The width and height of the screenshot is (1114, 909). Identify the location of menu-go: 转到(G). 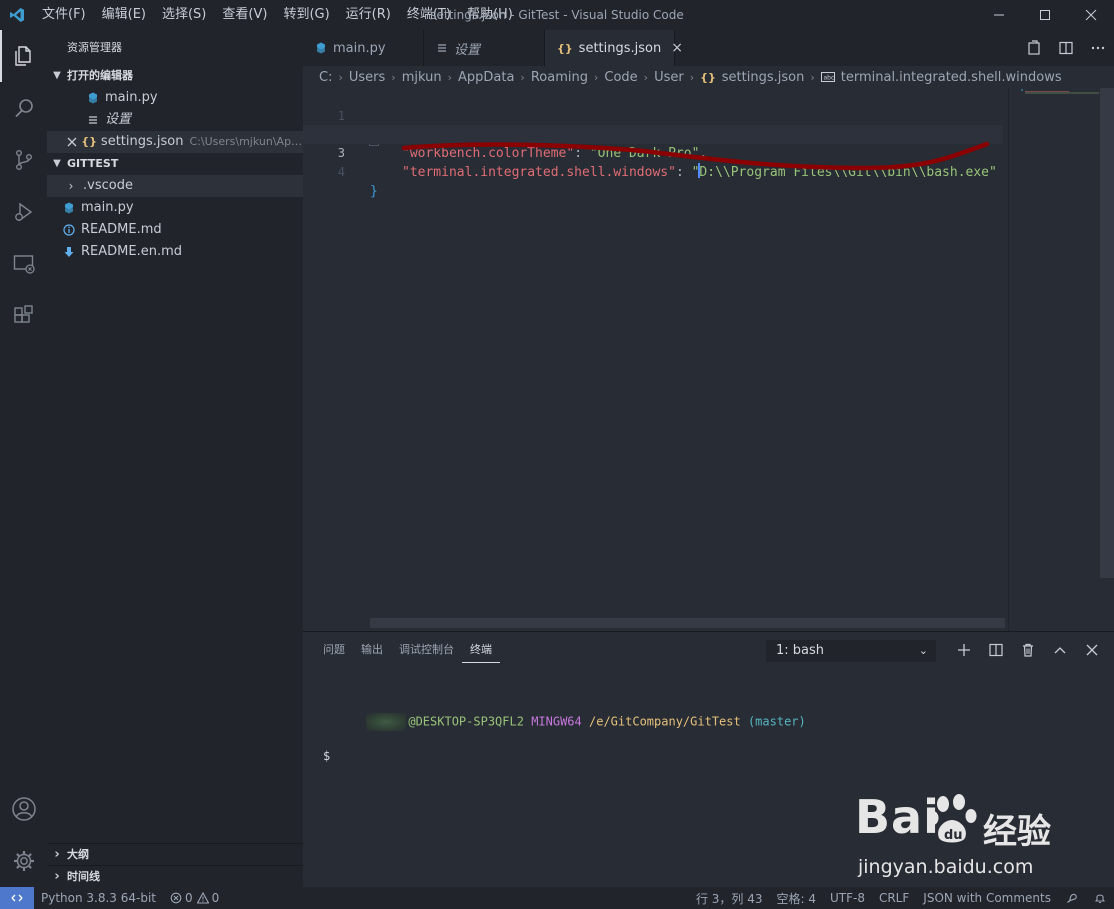
(306, 15).